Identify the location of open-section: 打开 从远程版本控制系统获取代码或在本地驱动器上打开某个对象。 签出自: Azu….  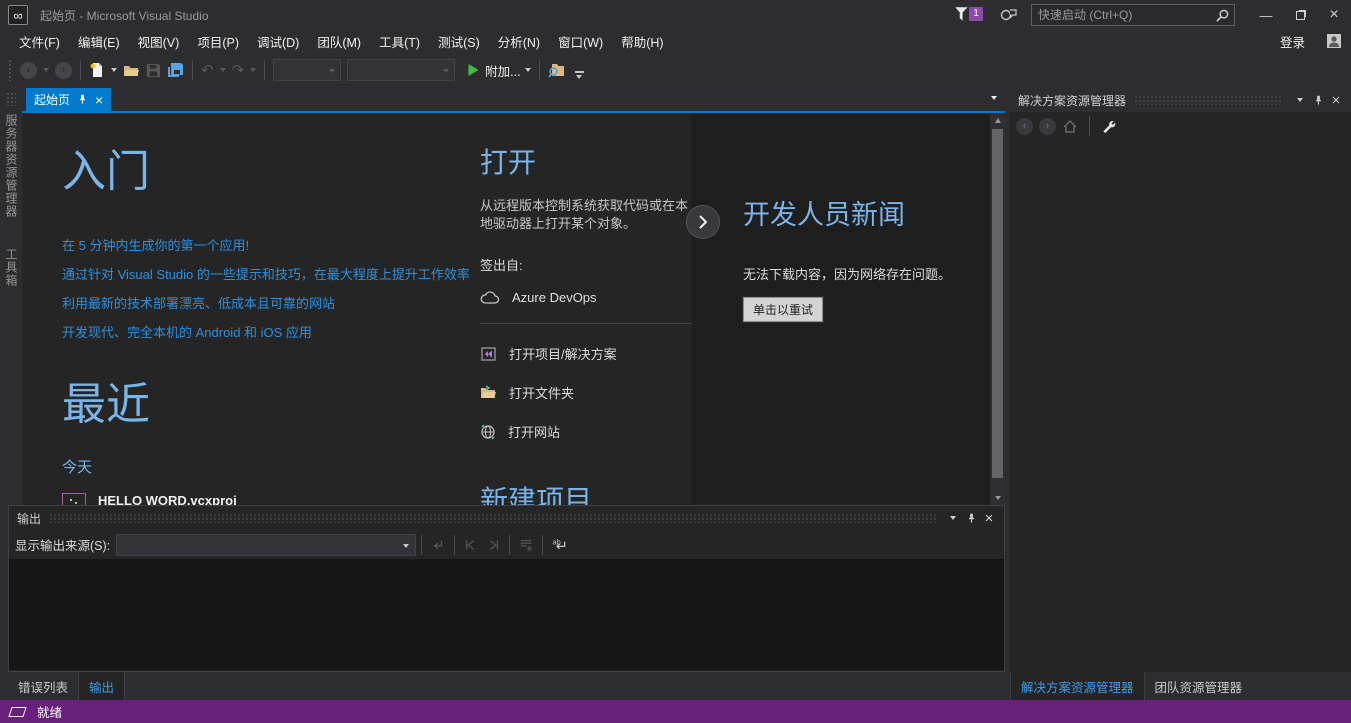
(586, 309).